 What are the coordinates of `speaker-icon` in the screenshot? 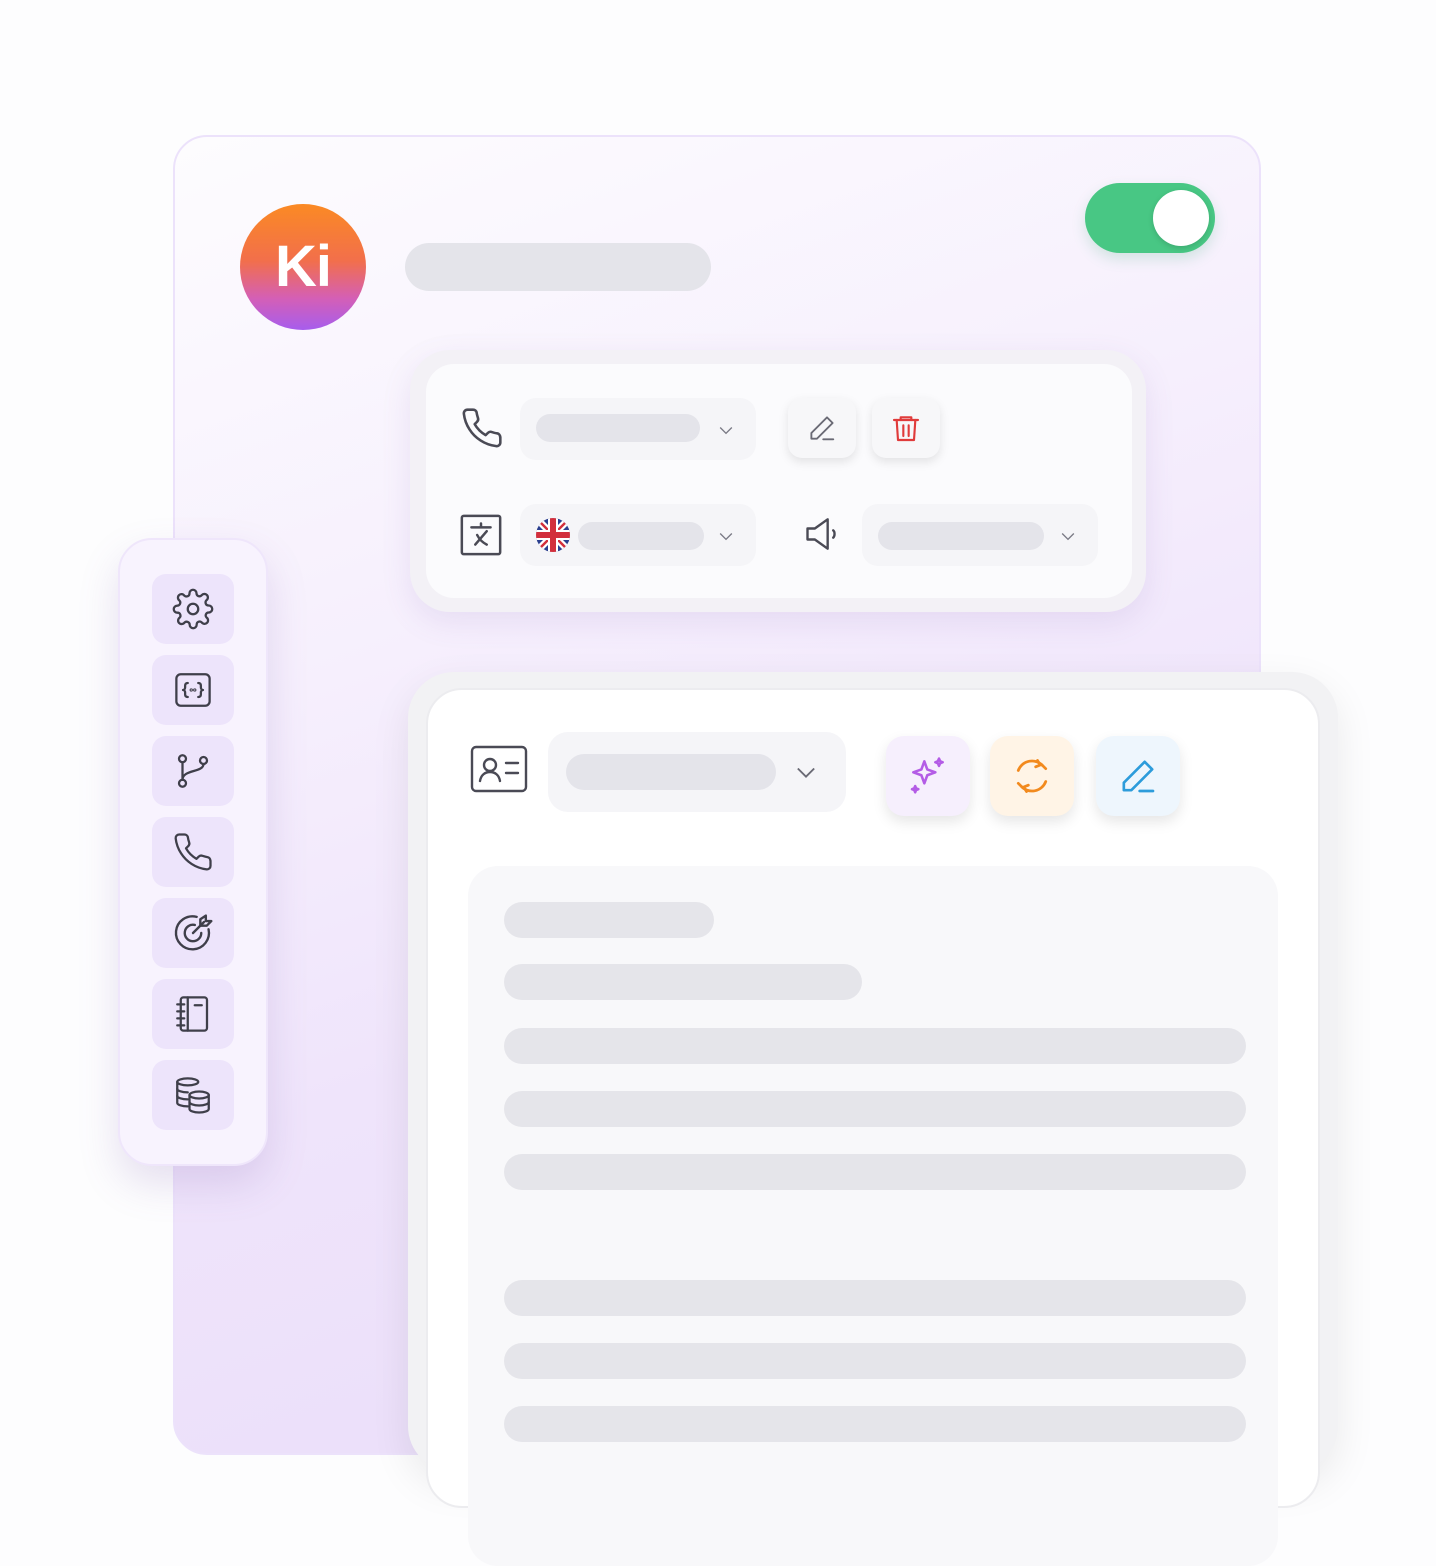 It's located at (824, 534).